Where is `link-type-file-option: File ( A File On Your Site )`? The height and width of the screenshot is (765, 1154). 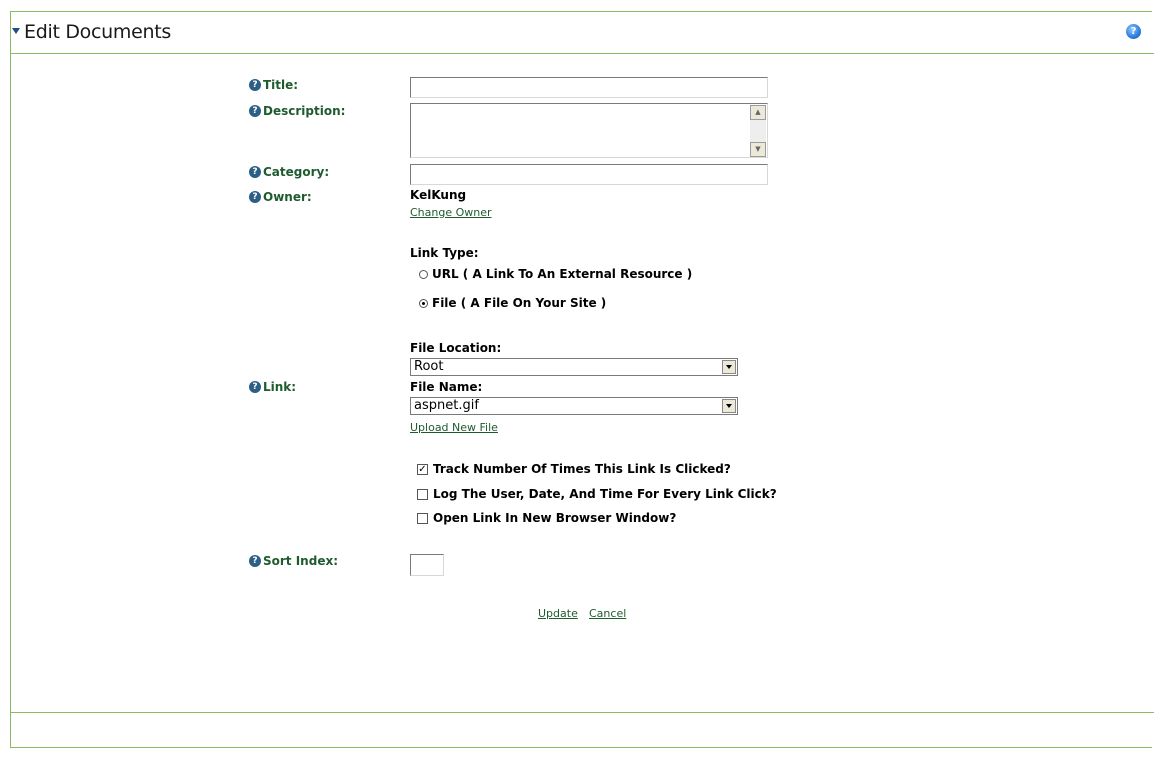 link-type-file-option: File ( A File On Your Site ) is located at coordinates (512, 303).